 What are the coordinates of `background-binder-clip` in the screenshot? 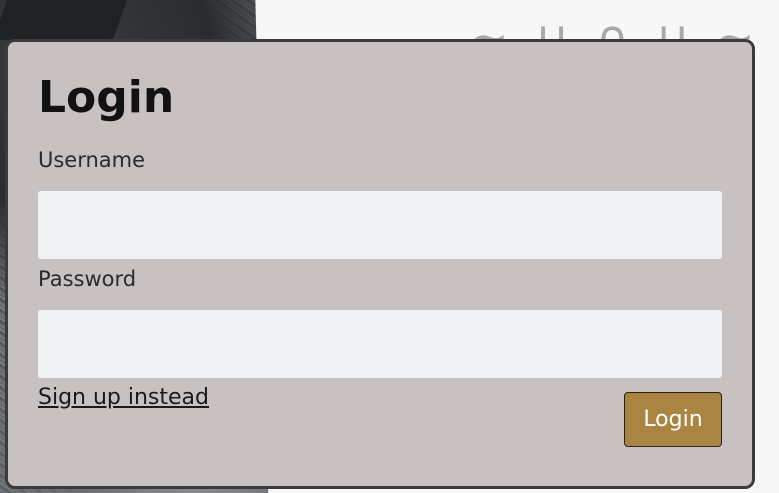 It's located at (64, 20).